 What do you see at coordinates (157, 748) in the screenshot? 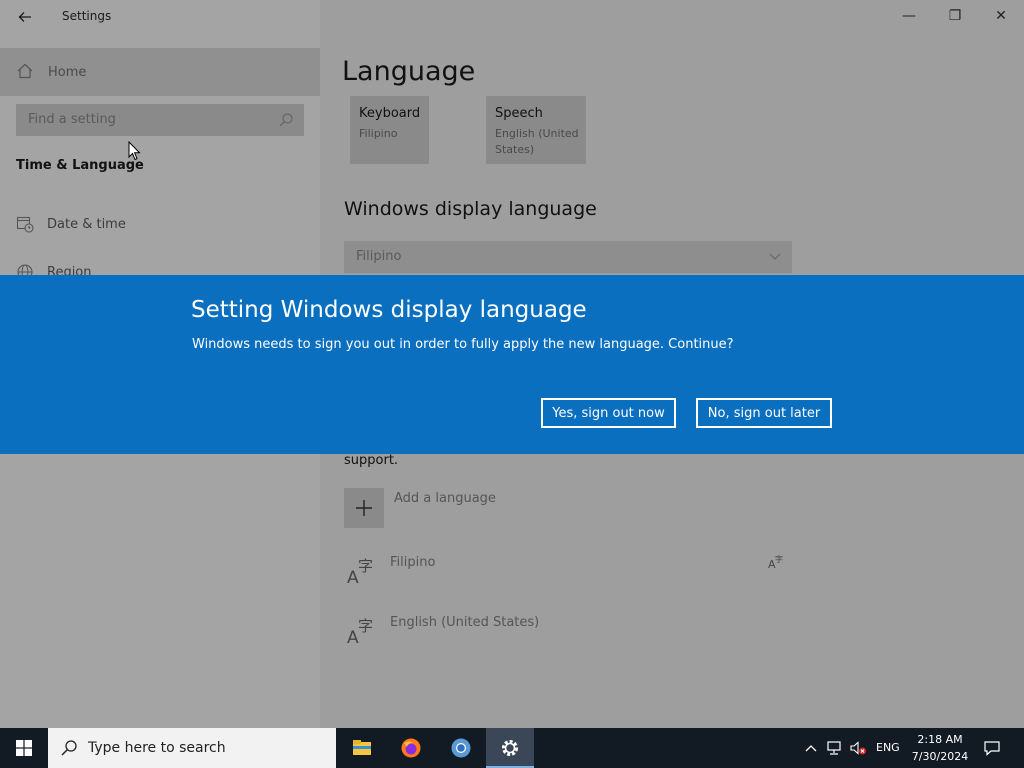
I see `taskbar-search-placeholder: Type here to search` at bounding box center [157, 748].